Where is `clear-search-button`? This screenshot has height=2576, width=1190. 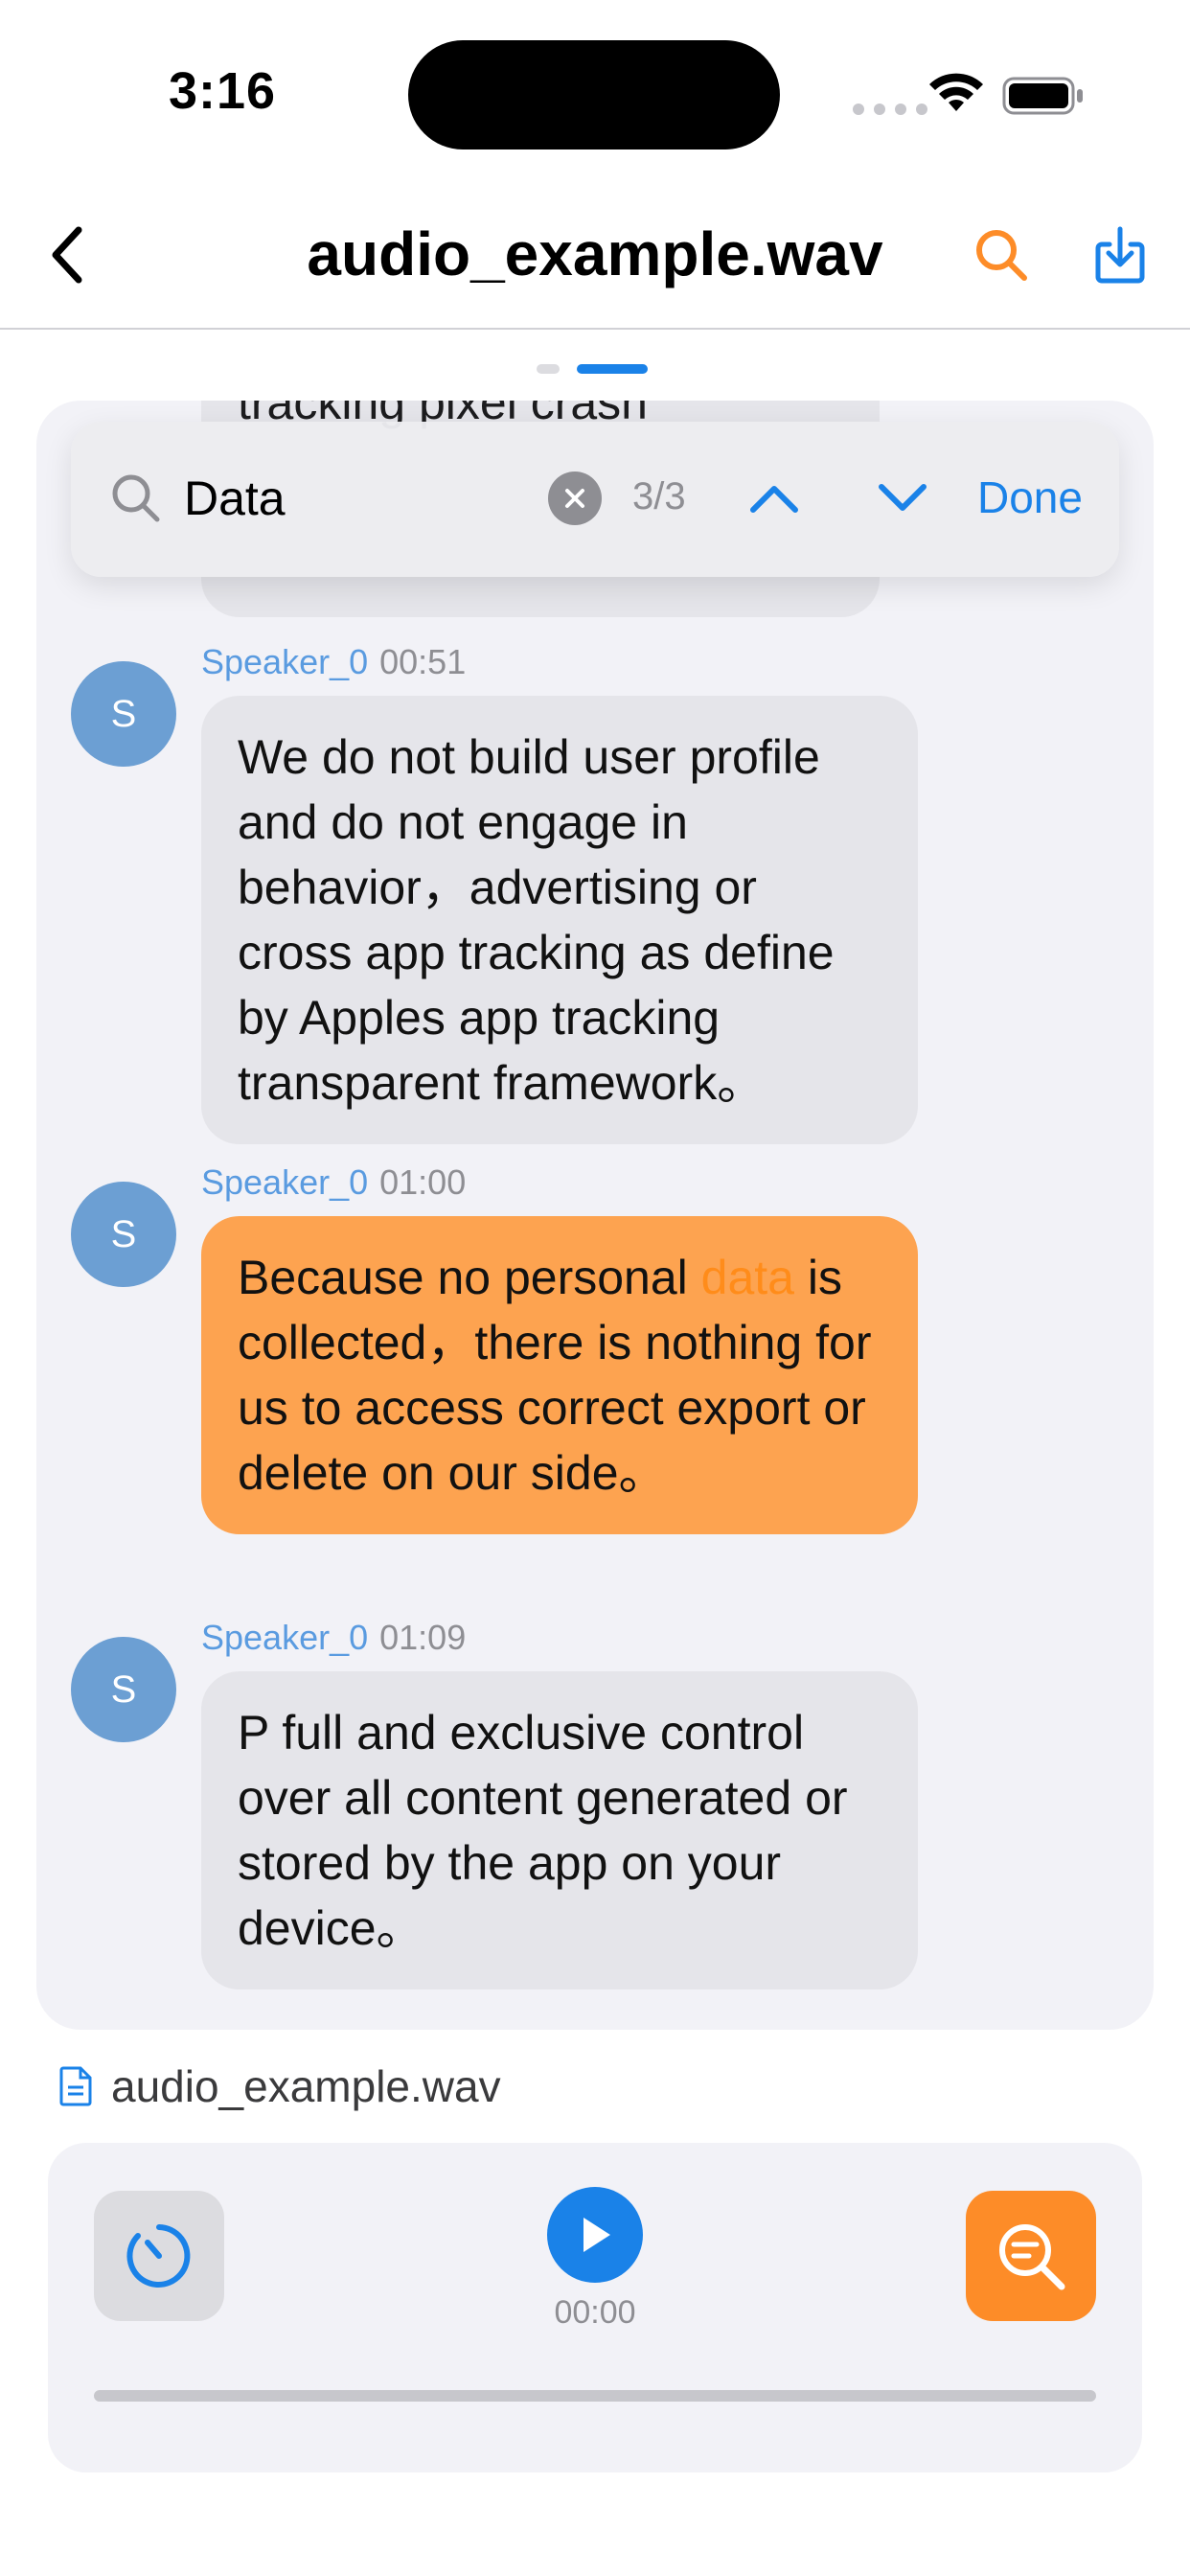
clear-search-button is located at coordinates (575, 498).